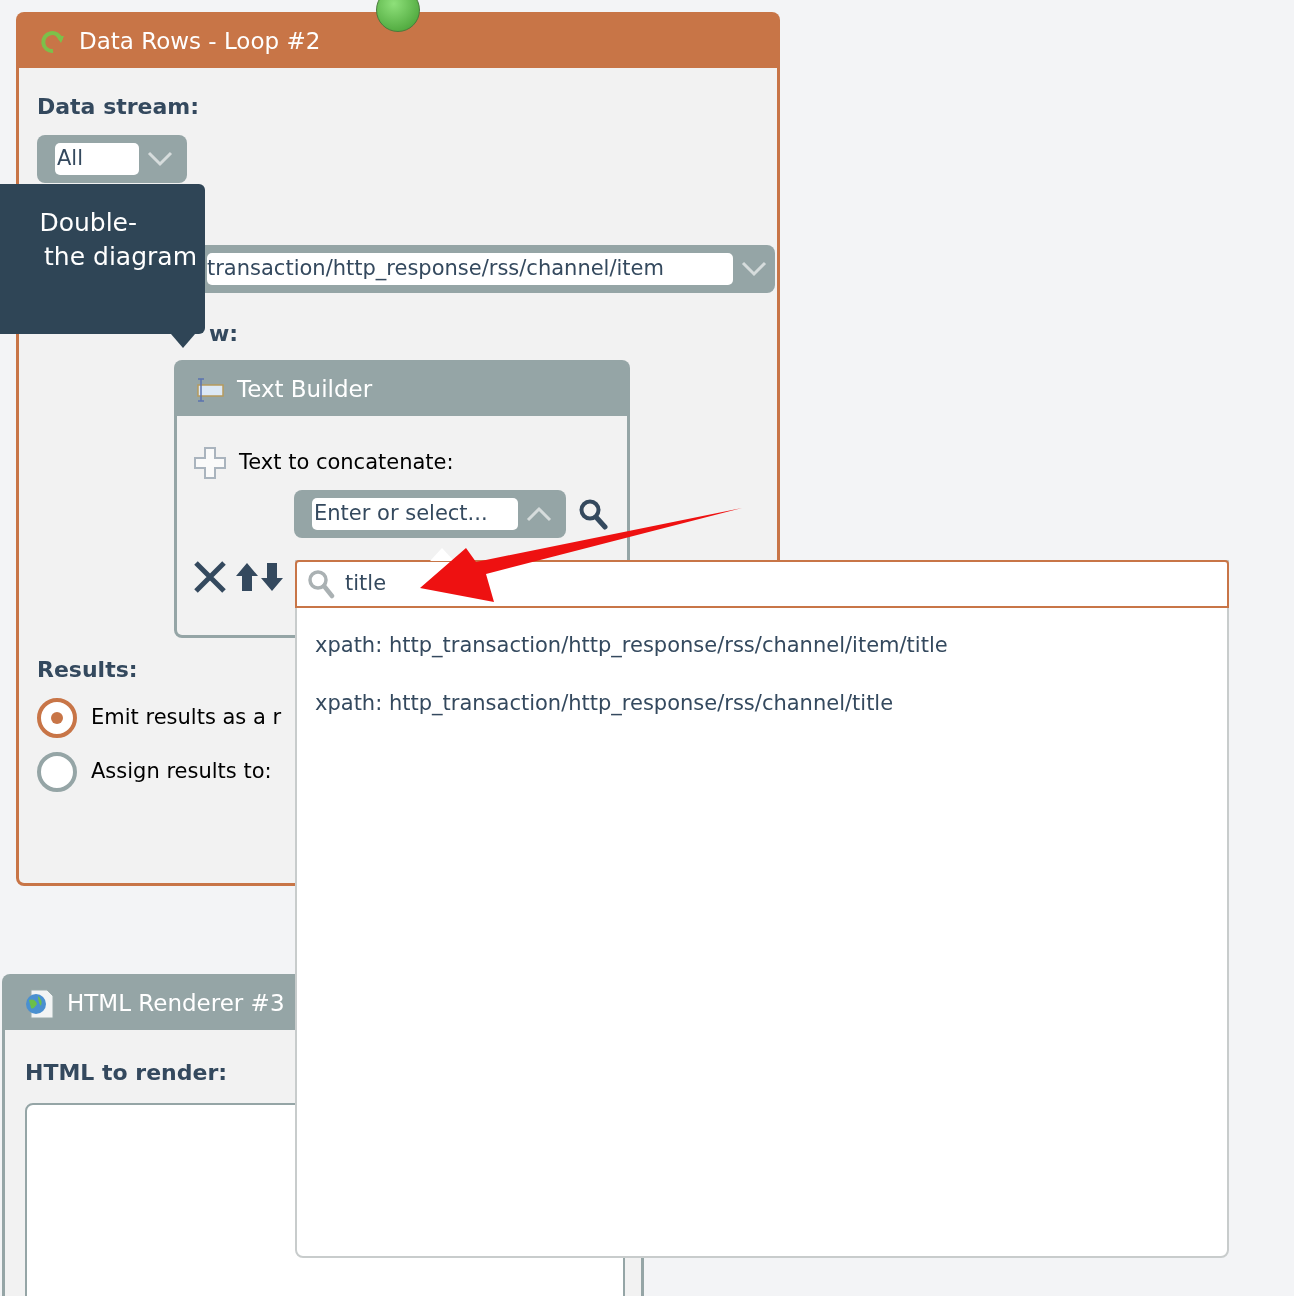  Describe the element at coordinates (771, 645) in the screenshot. I see `dropdown-option: xpath: http_transaction/http_response/rss/channel/item/title` at that location.